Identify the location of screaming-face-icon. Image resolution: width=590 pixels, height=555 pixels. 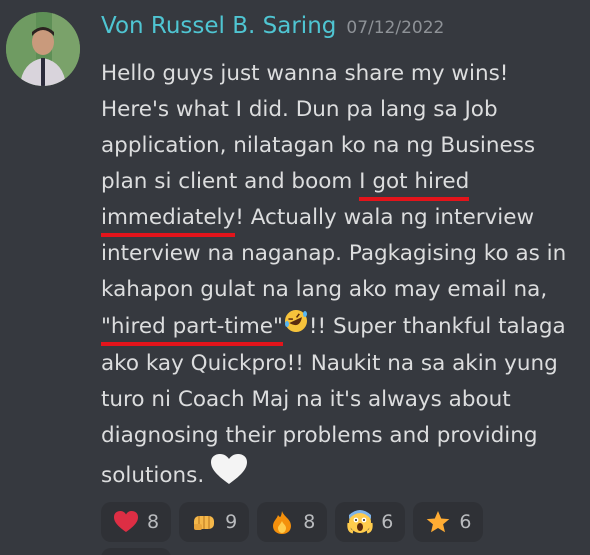
(360, 522).